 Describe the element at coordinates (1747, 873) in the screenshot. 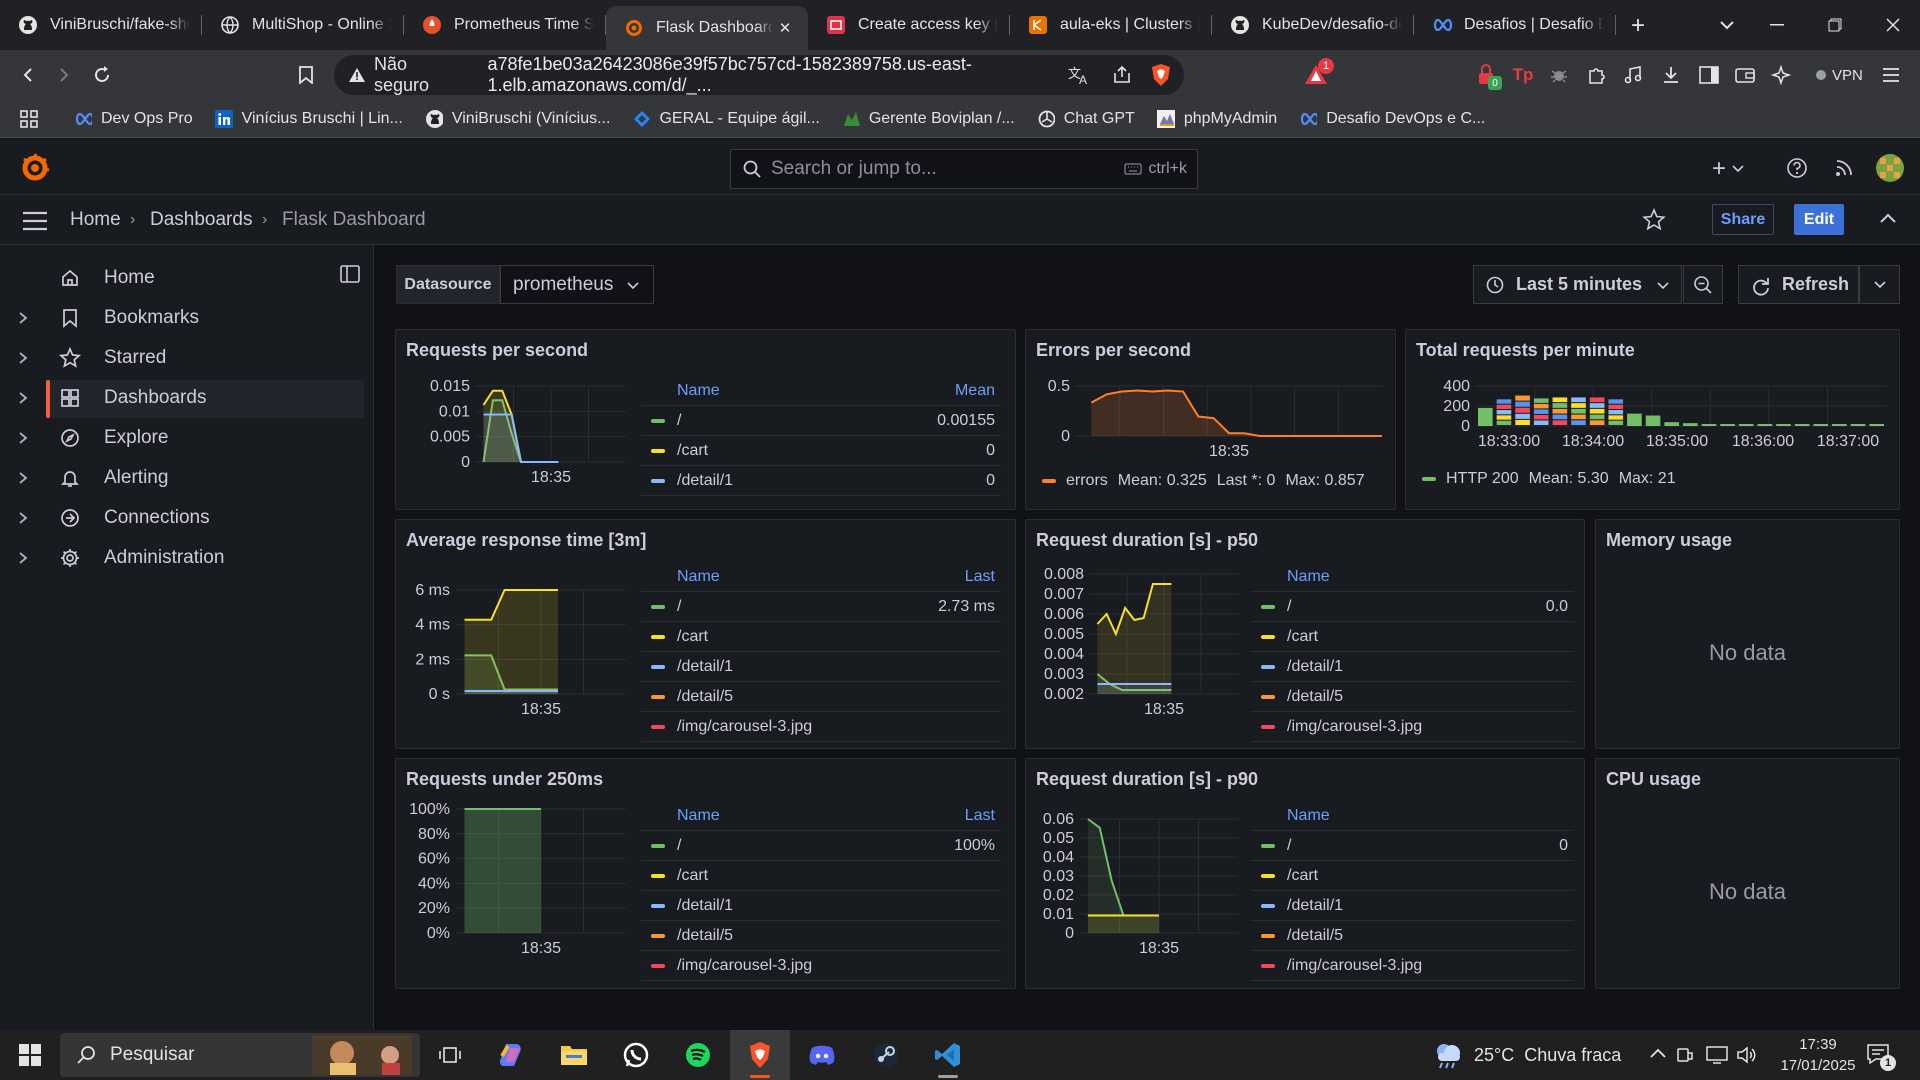

I see `panel-cpu-usage: CPU usage No data` at that location.